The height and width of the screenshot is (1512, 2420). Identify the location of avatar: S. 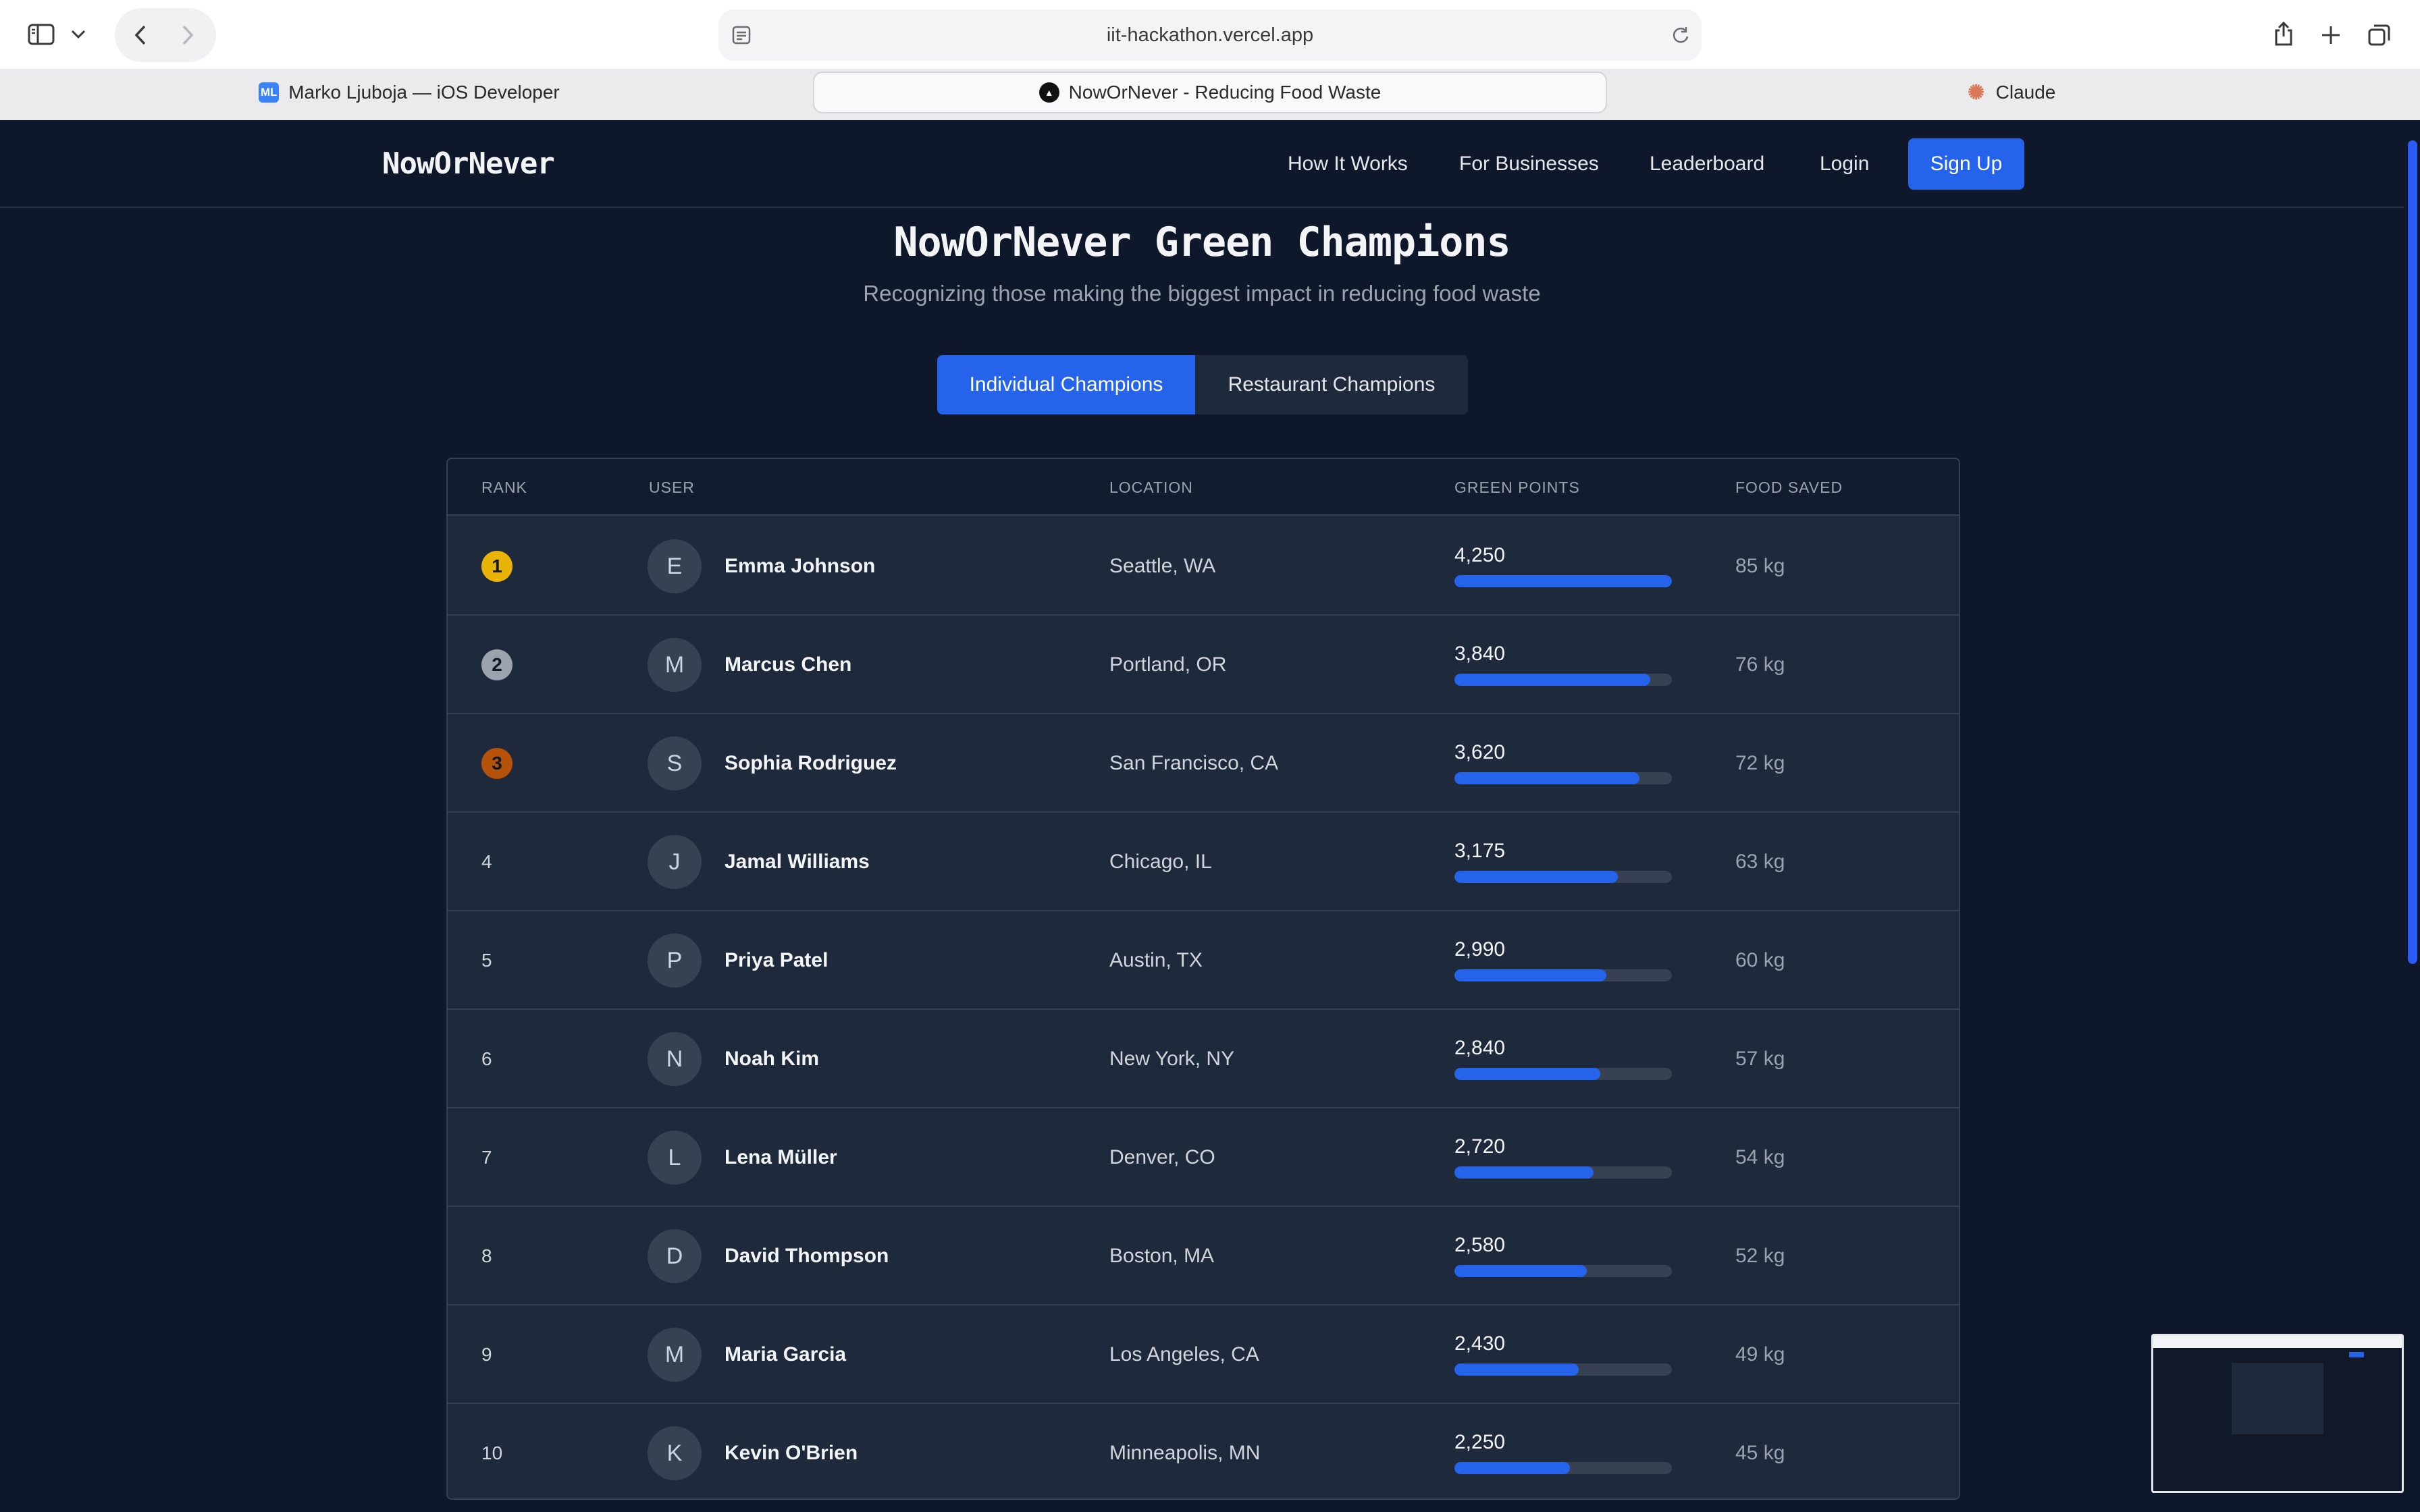
(675, 763).